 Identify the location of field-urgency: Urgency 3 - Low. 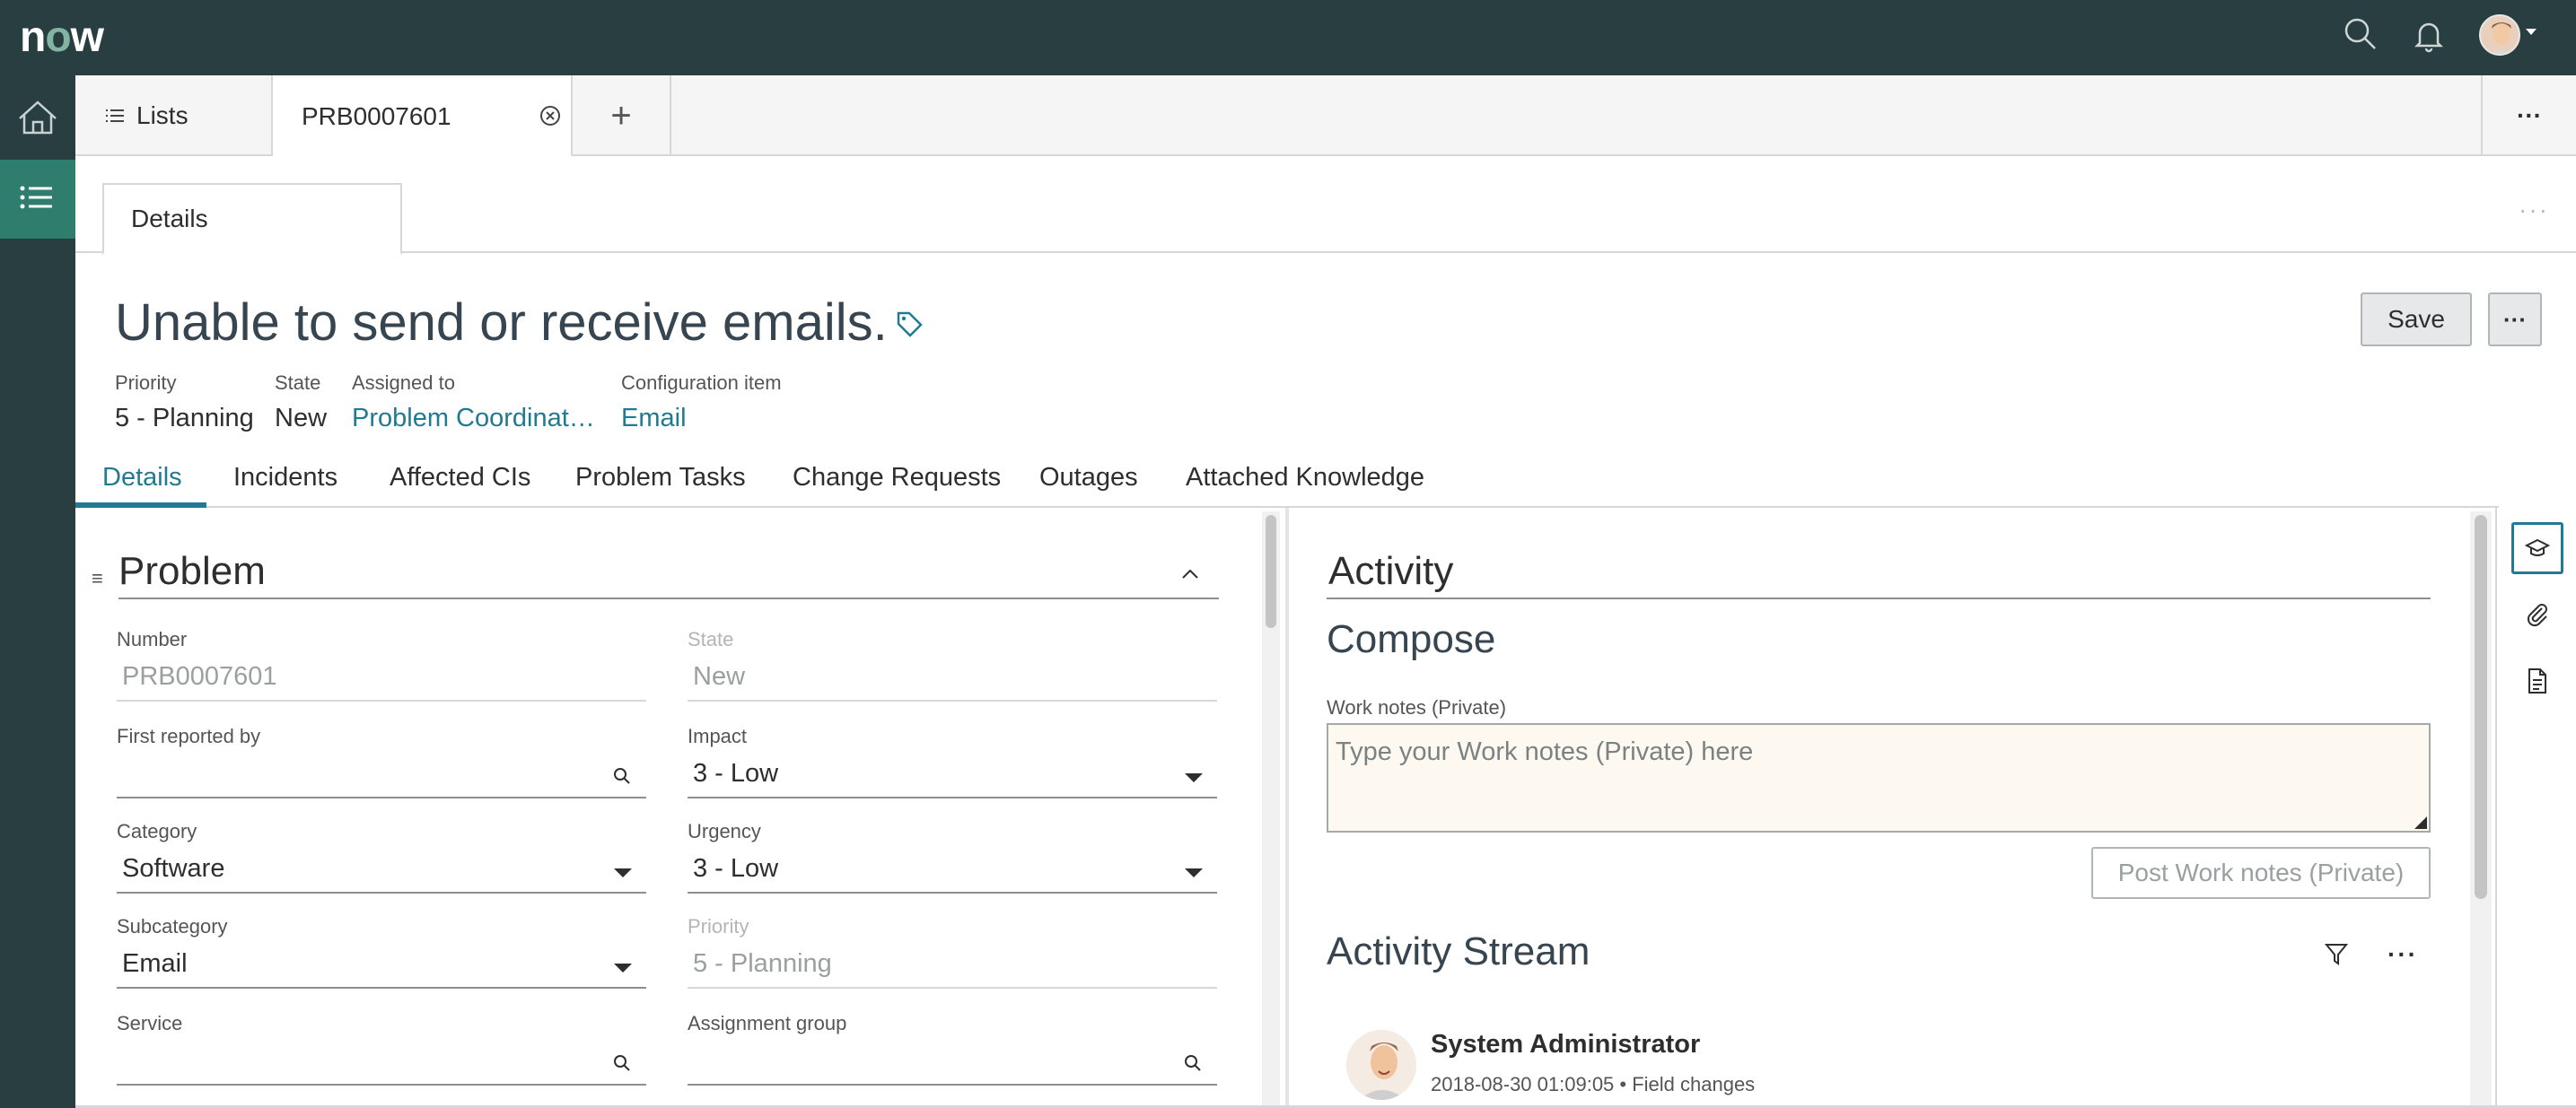
(952, 857).